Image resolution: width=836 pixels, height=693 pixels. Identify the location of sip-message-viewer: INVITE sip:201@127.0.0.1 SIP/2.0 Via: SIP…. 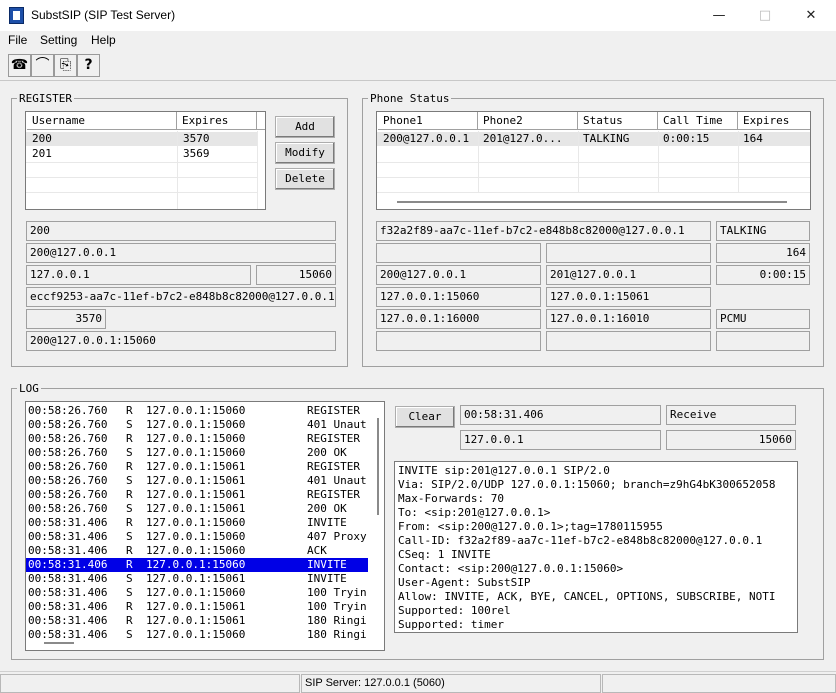
(596, 547).